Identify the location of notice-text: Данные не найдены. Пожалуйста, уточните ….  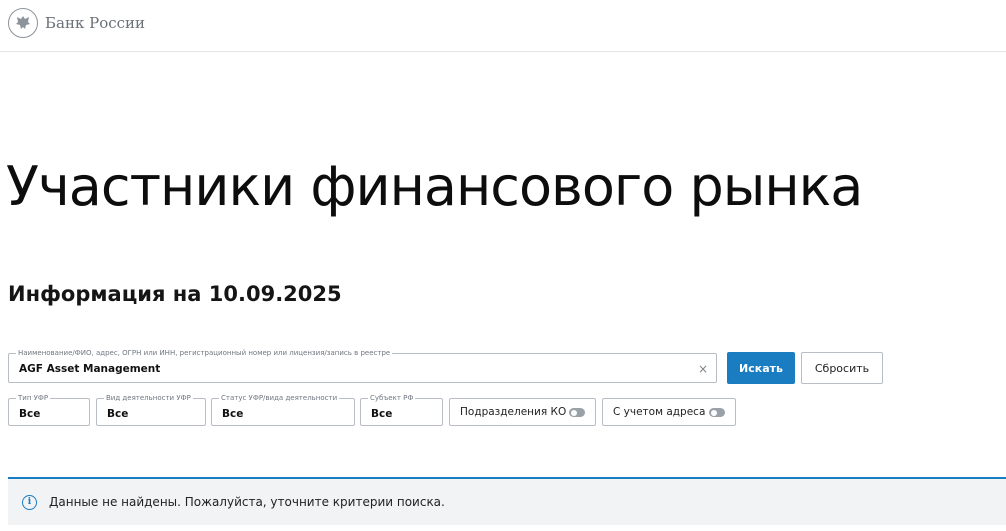
(247, 502).